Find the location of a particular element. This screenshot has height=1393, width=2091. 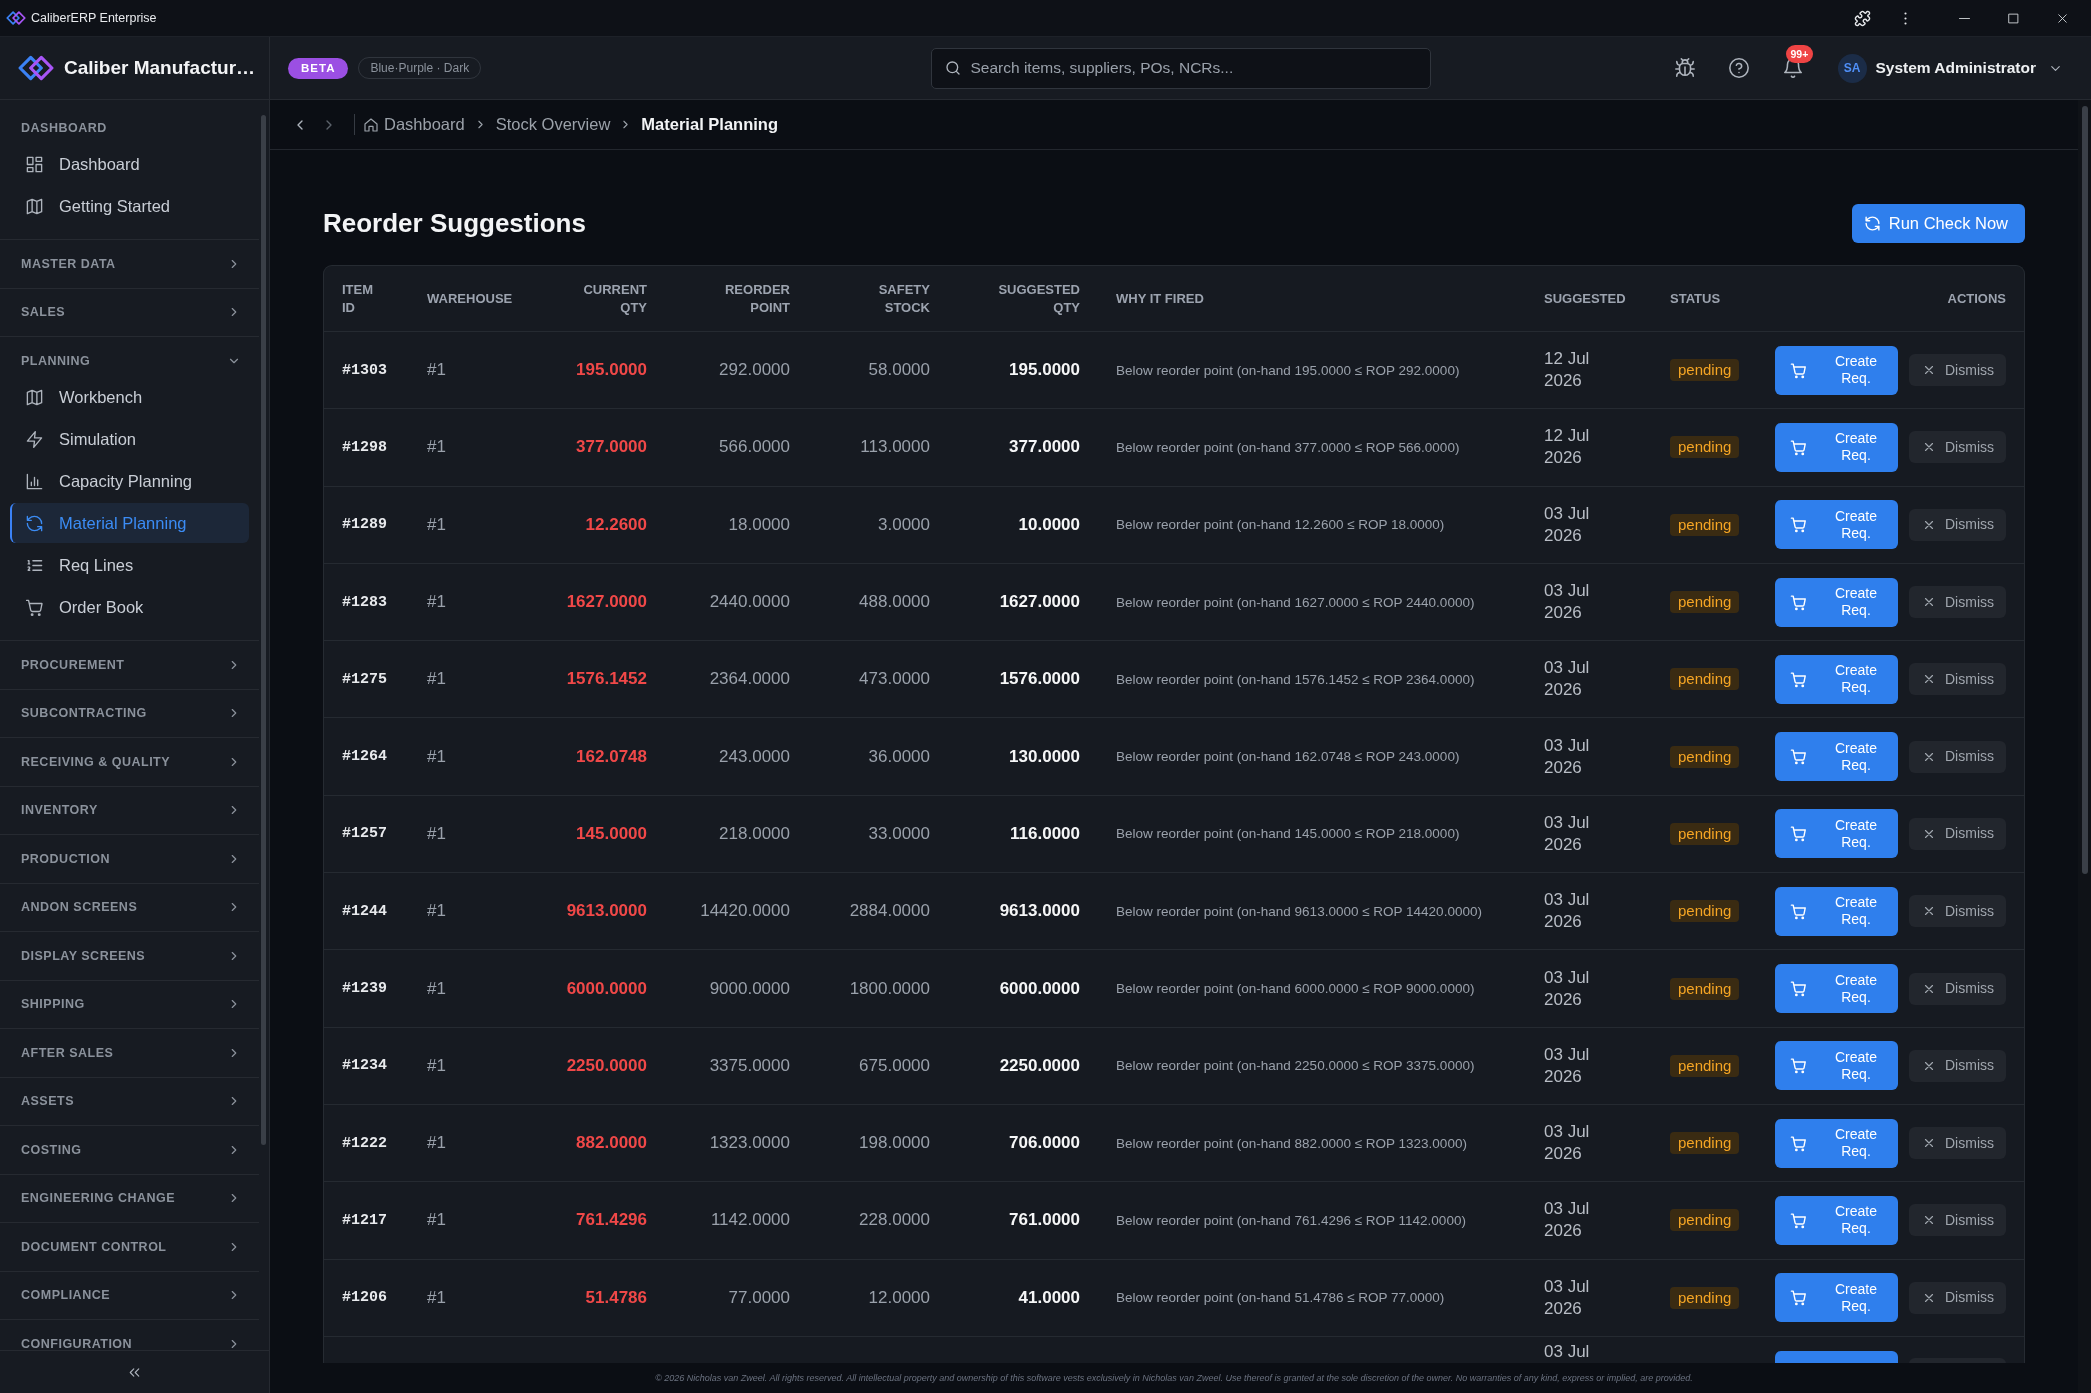

sidebar-section-header: MASTER DATA is located at coordinates (129, 264).